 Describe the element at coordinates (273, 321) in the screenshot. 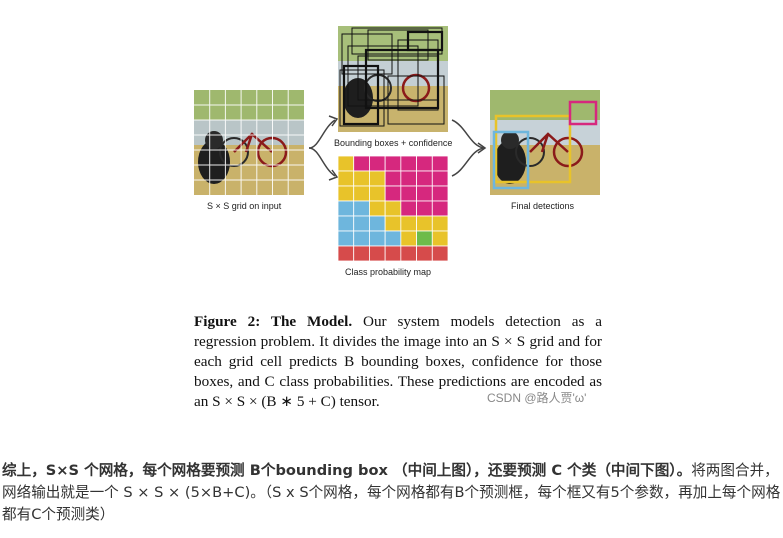

I see `caption-lead: Figure 2: The Model.` at that location.